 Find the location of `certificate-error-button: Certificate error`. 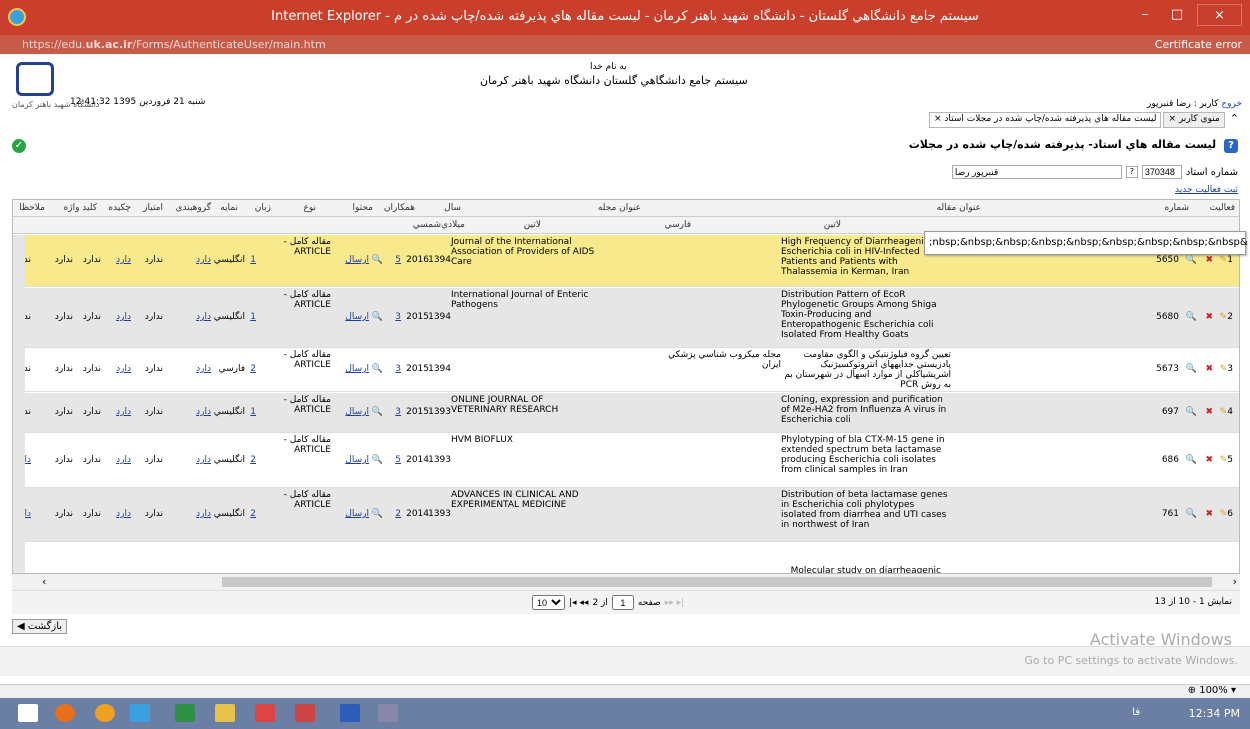

certificate-error-button: Certificate error is located at coordinates (1198, 44).